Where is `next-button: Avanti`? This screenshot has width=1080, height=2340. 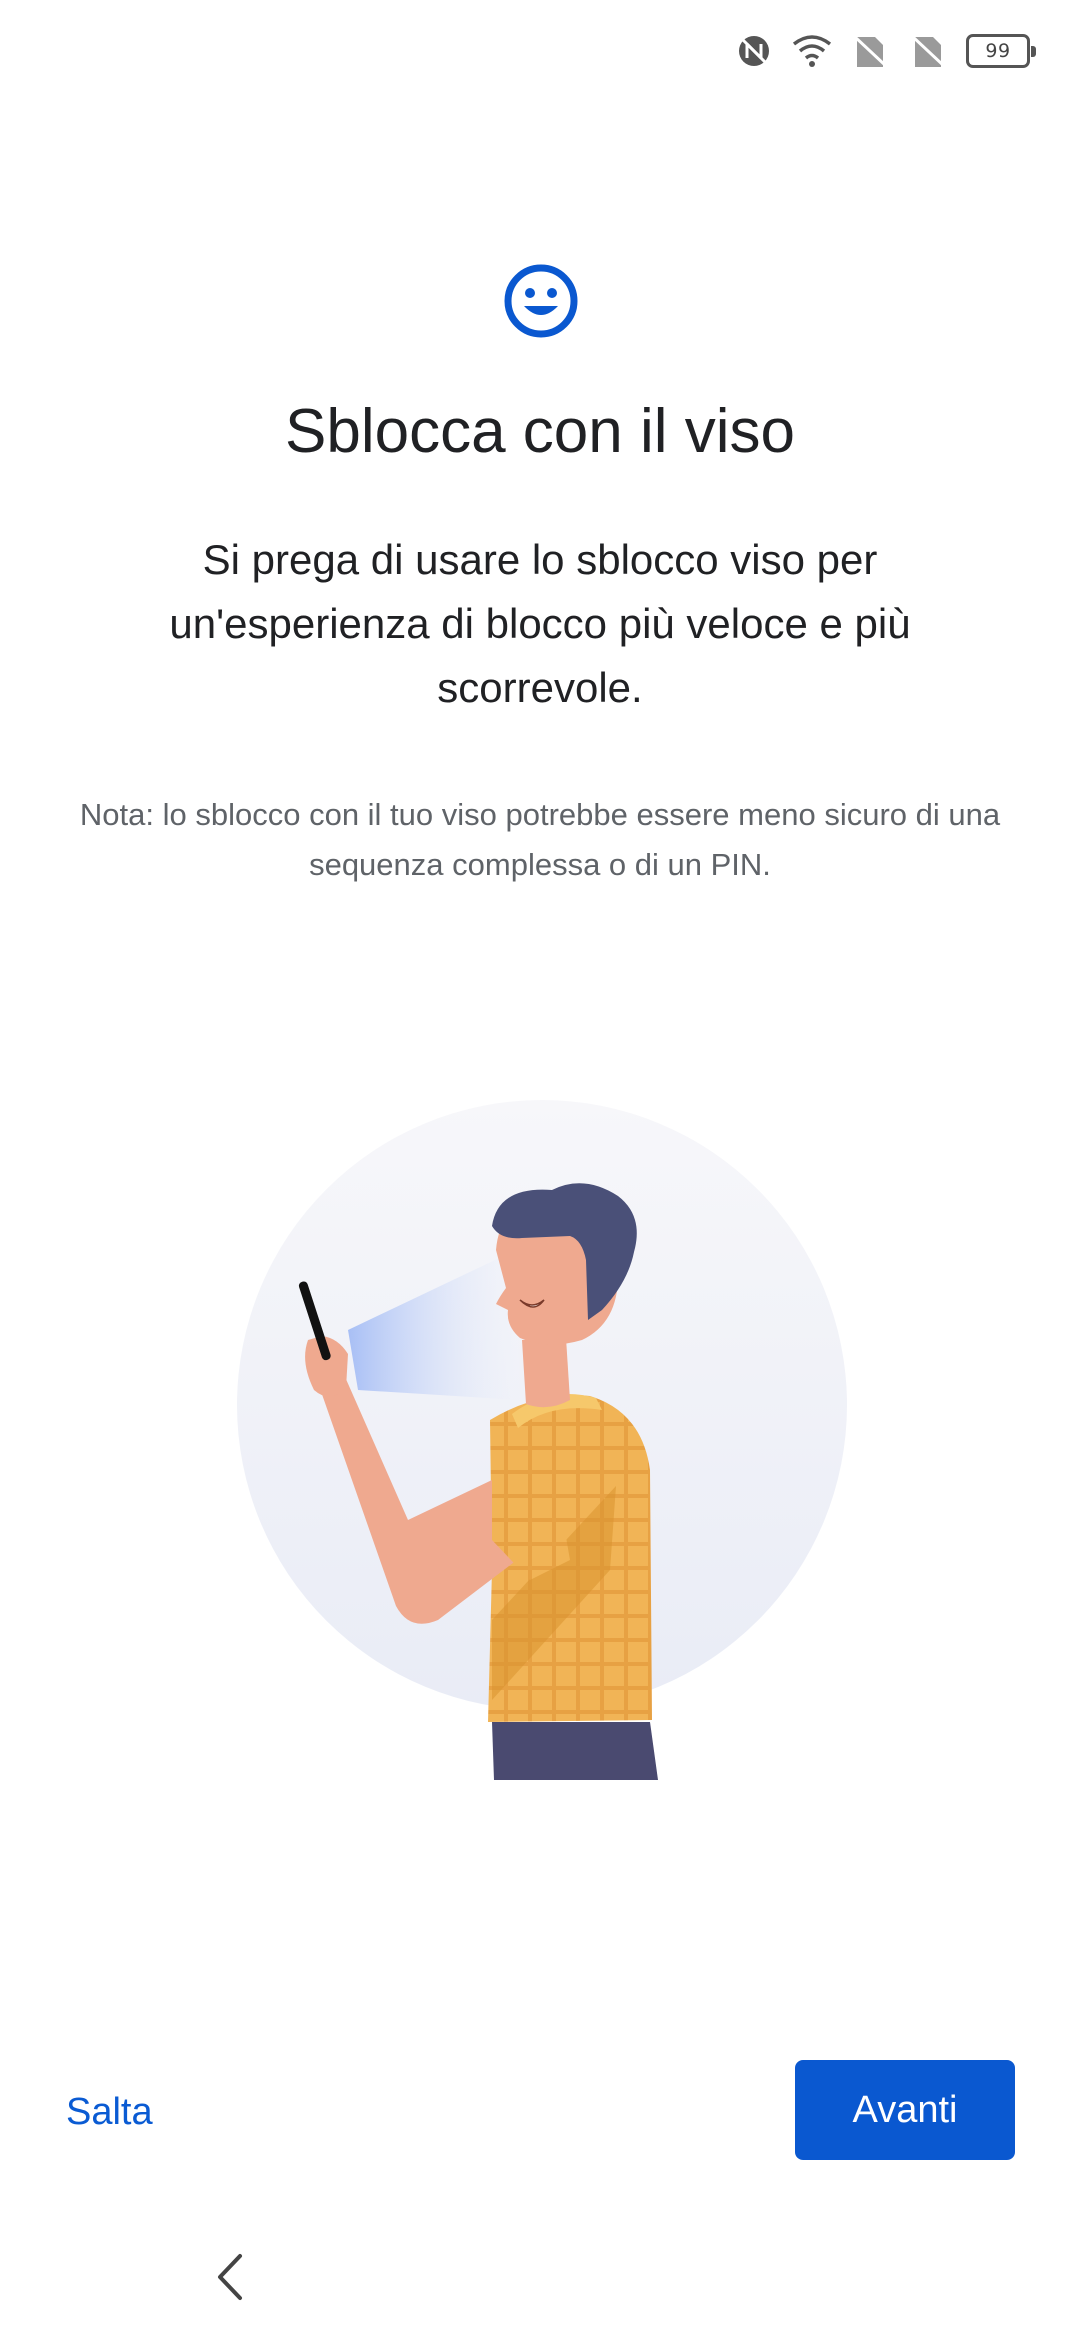 next-button: Avanti is located at coordinates (905, 2110).